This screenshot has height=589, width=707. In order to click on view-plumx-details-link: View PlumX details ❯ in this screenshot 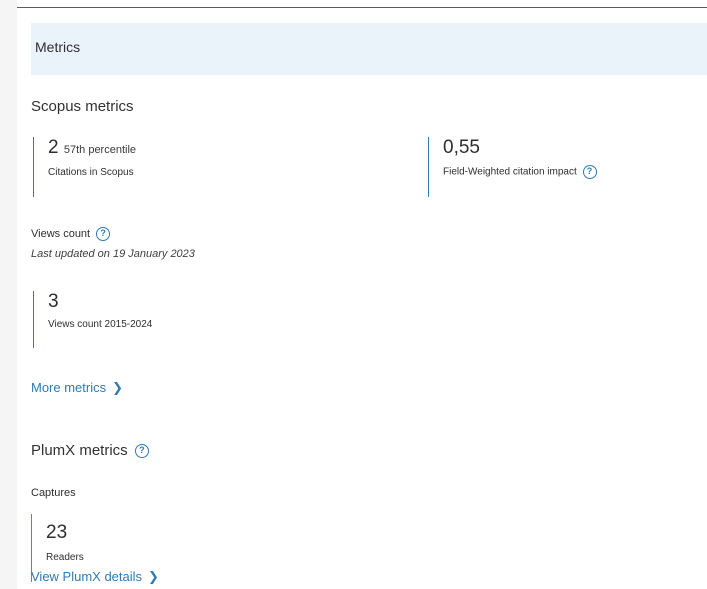, I will do `click(95, 577)`.